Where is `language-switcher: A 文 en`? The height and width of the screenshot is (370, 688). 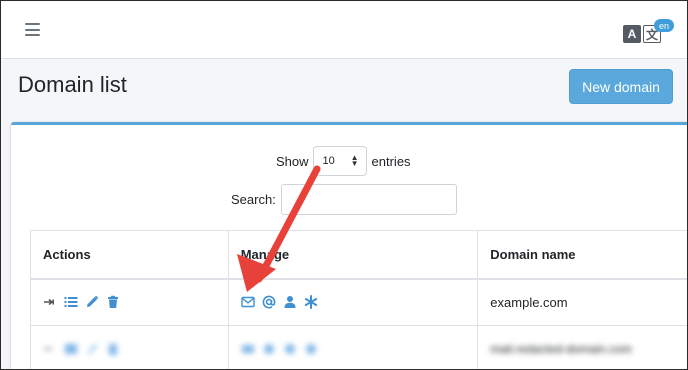
language-switcher: A 文 en is located at coordinates (650, 32).